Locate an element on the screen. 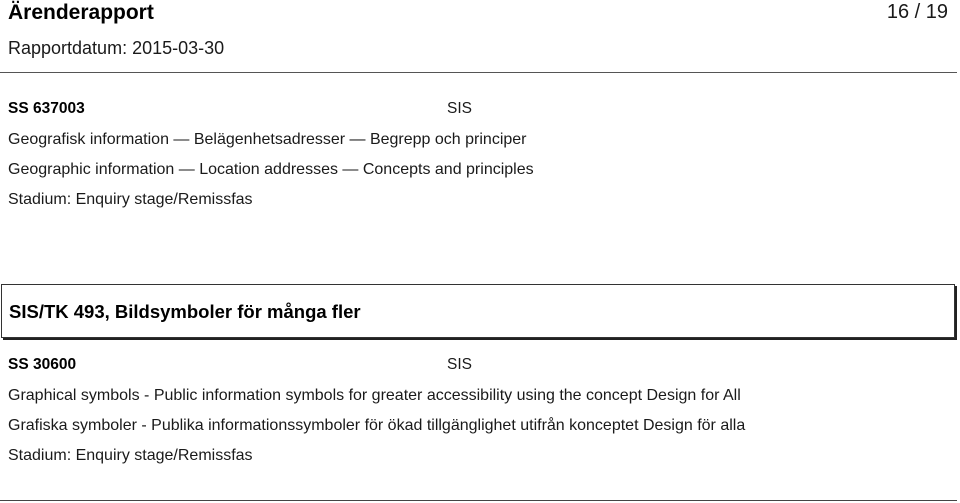  committee-header-box: SIS/TK 493, Bildsymboler för många fler is located at coordinates (478, 311).